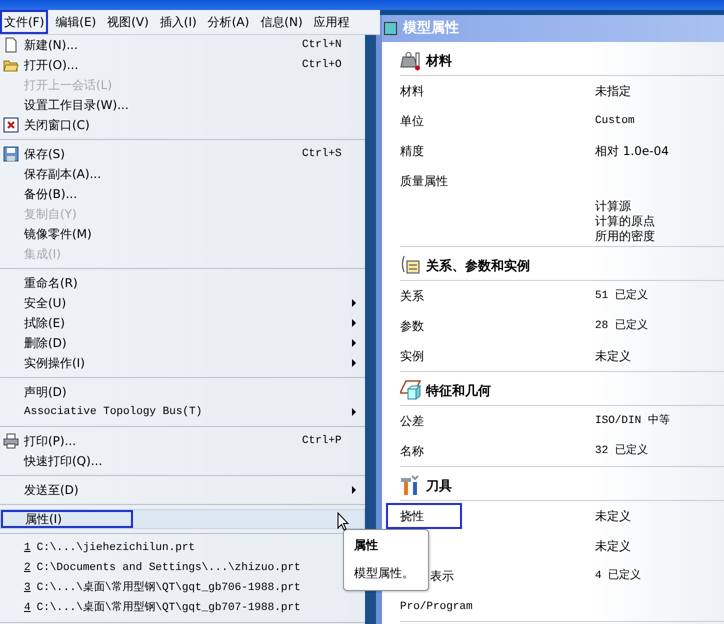 The width and height of the screenshot is (724, 624). What do you see at coordinates (412, 296) in the screenshot?
I see `property-label: 关系` at bounding box center [412, 296].